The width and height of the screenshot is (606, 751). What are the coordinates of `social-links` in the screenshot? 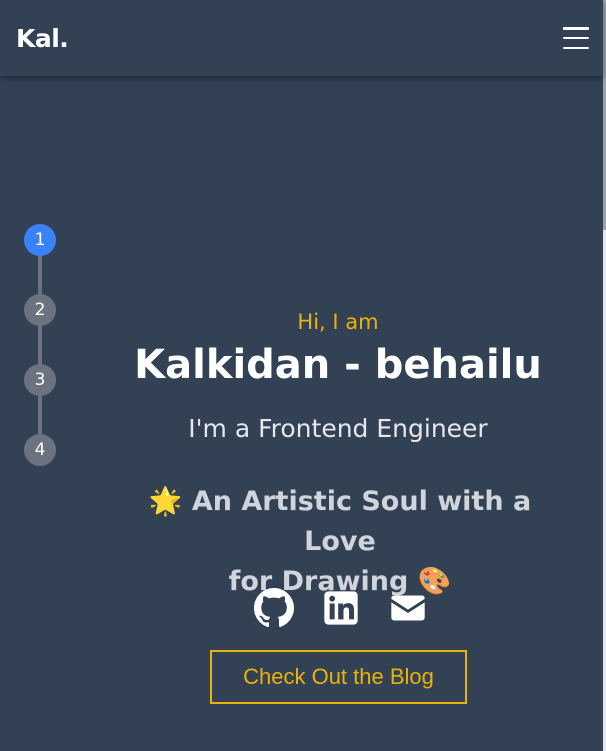 It's located at (341, 608).